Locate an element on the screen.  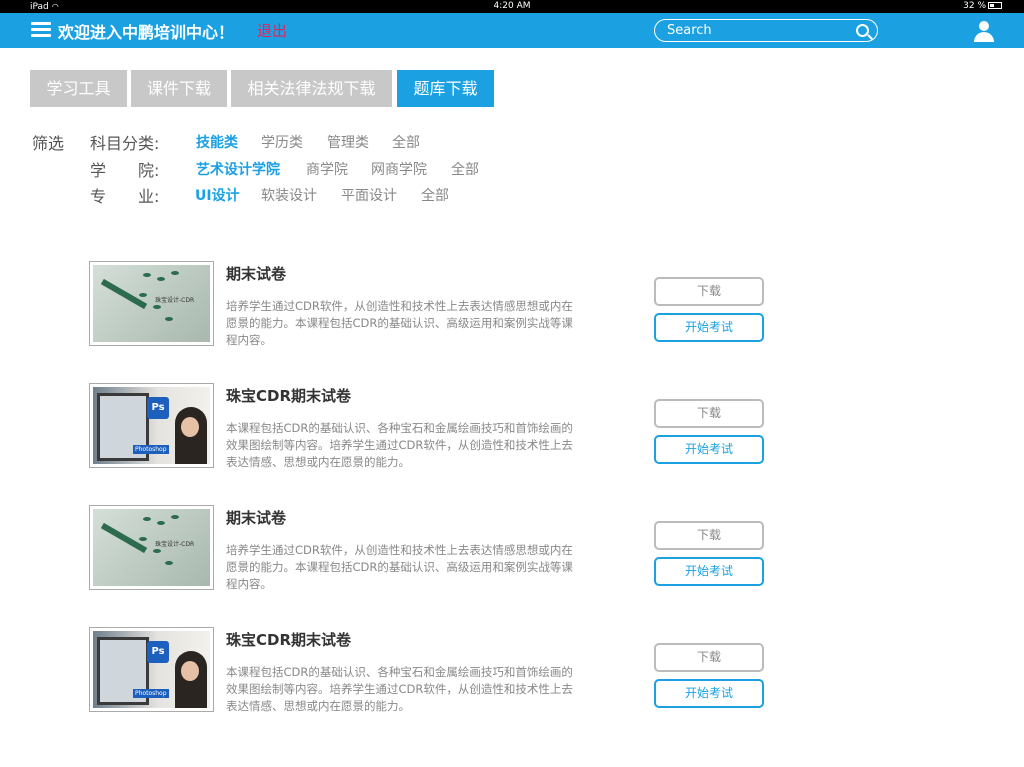
welcome-text: 欢迎进入中鹏培训中心！ is located at coordinates (146, 32).